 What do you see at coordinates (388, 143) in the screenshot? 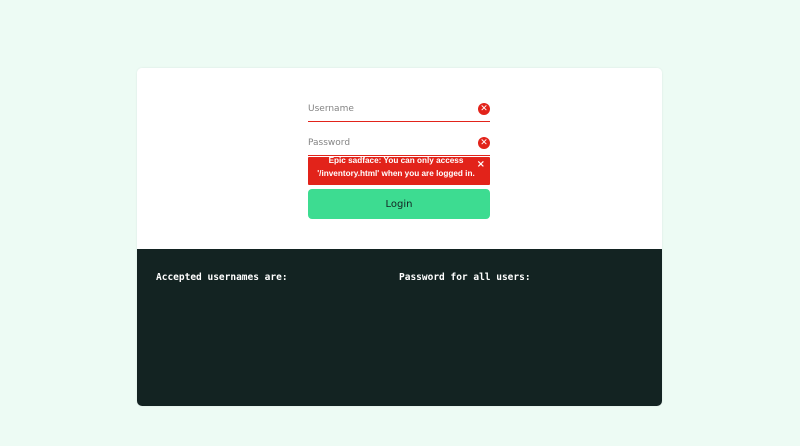
I see `password-input` at bounding box center [388, 143].